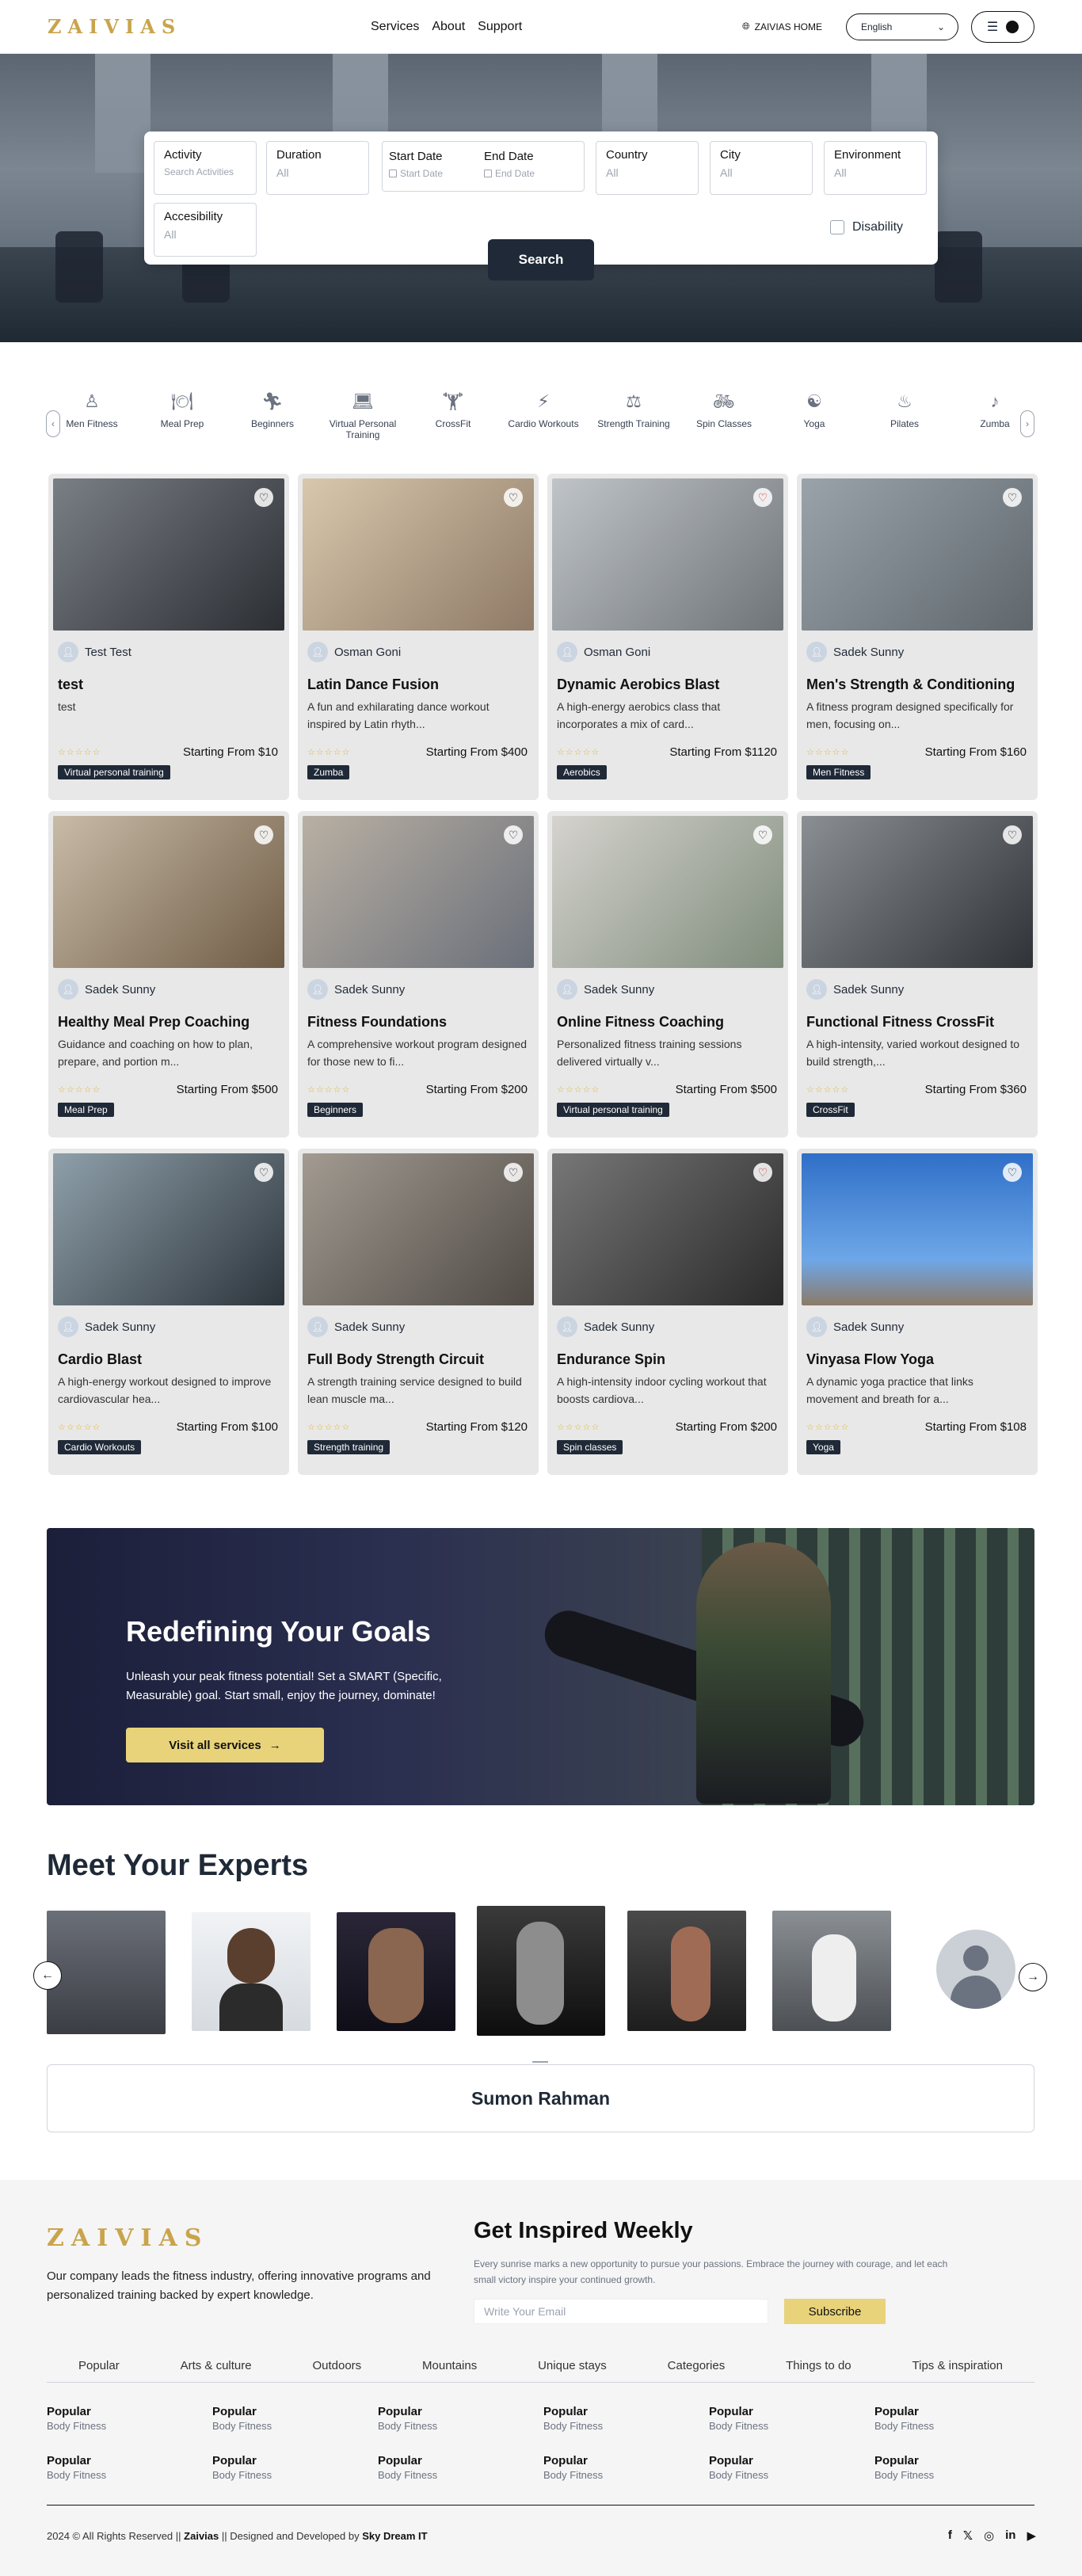 The height and width of the screenshot is (2576, 1082). I want to click on service-title: Endurance Spin, so click(670, 1359).